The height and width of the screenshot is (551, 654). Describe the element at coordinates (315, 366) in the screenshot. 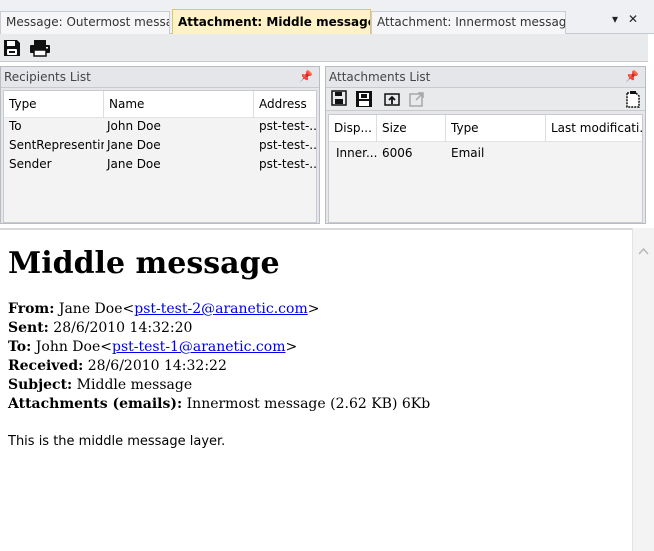

I see `received-line: Received: 28/6/2010 14:32:22` at that location.